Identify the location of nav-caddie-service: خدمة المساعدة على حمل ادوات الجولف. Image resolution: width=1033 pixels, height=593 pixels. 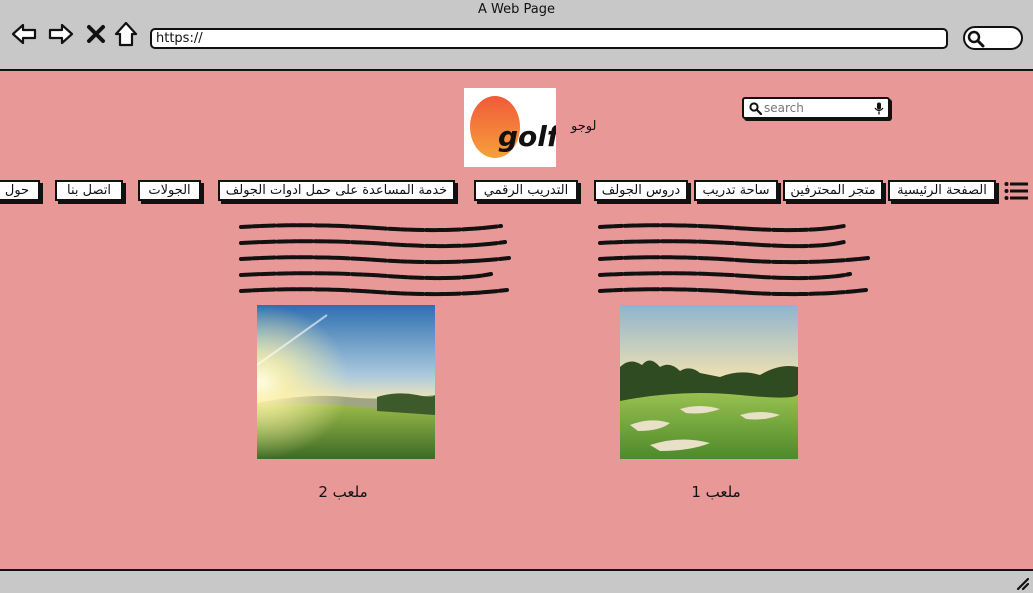
(336, 190).